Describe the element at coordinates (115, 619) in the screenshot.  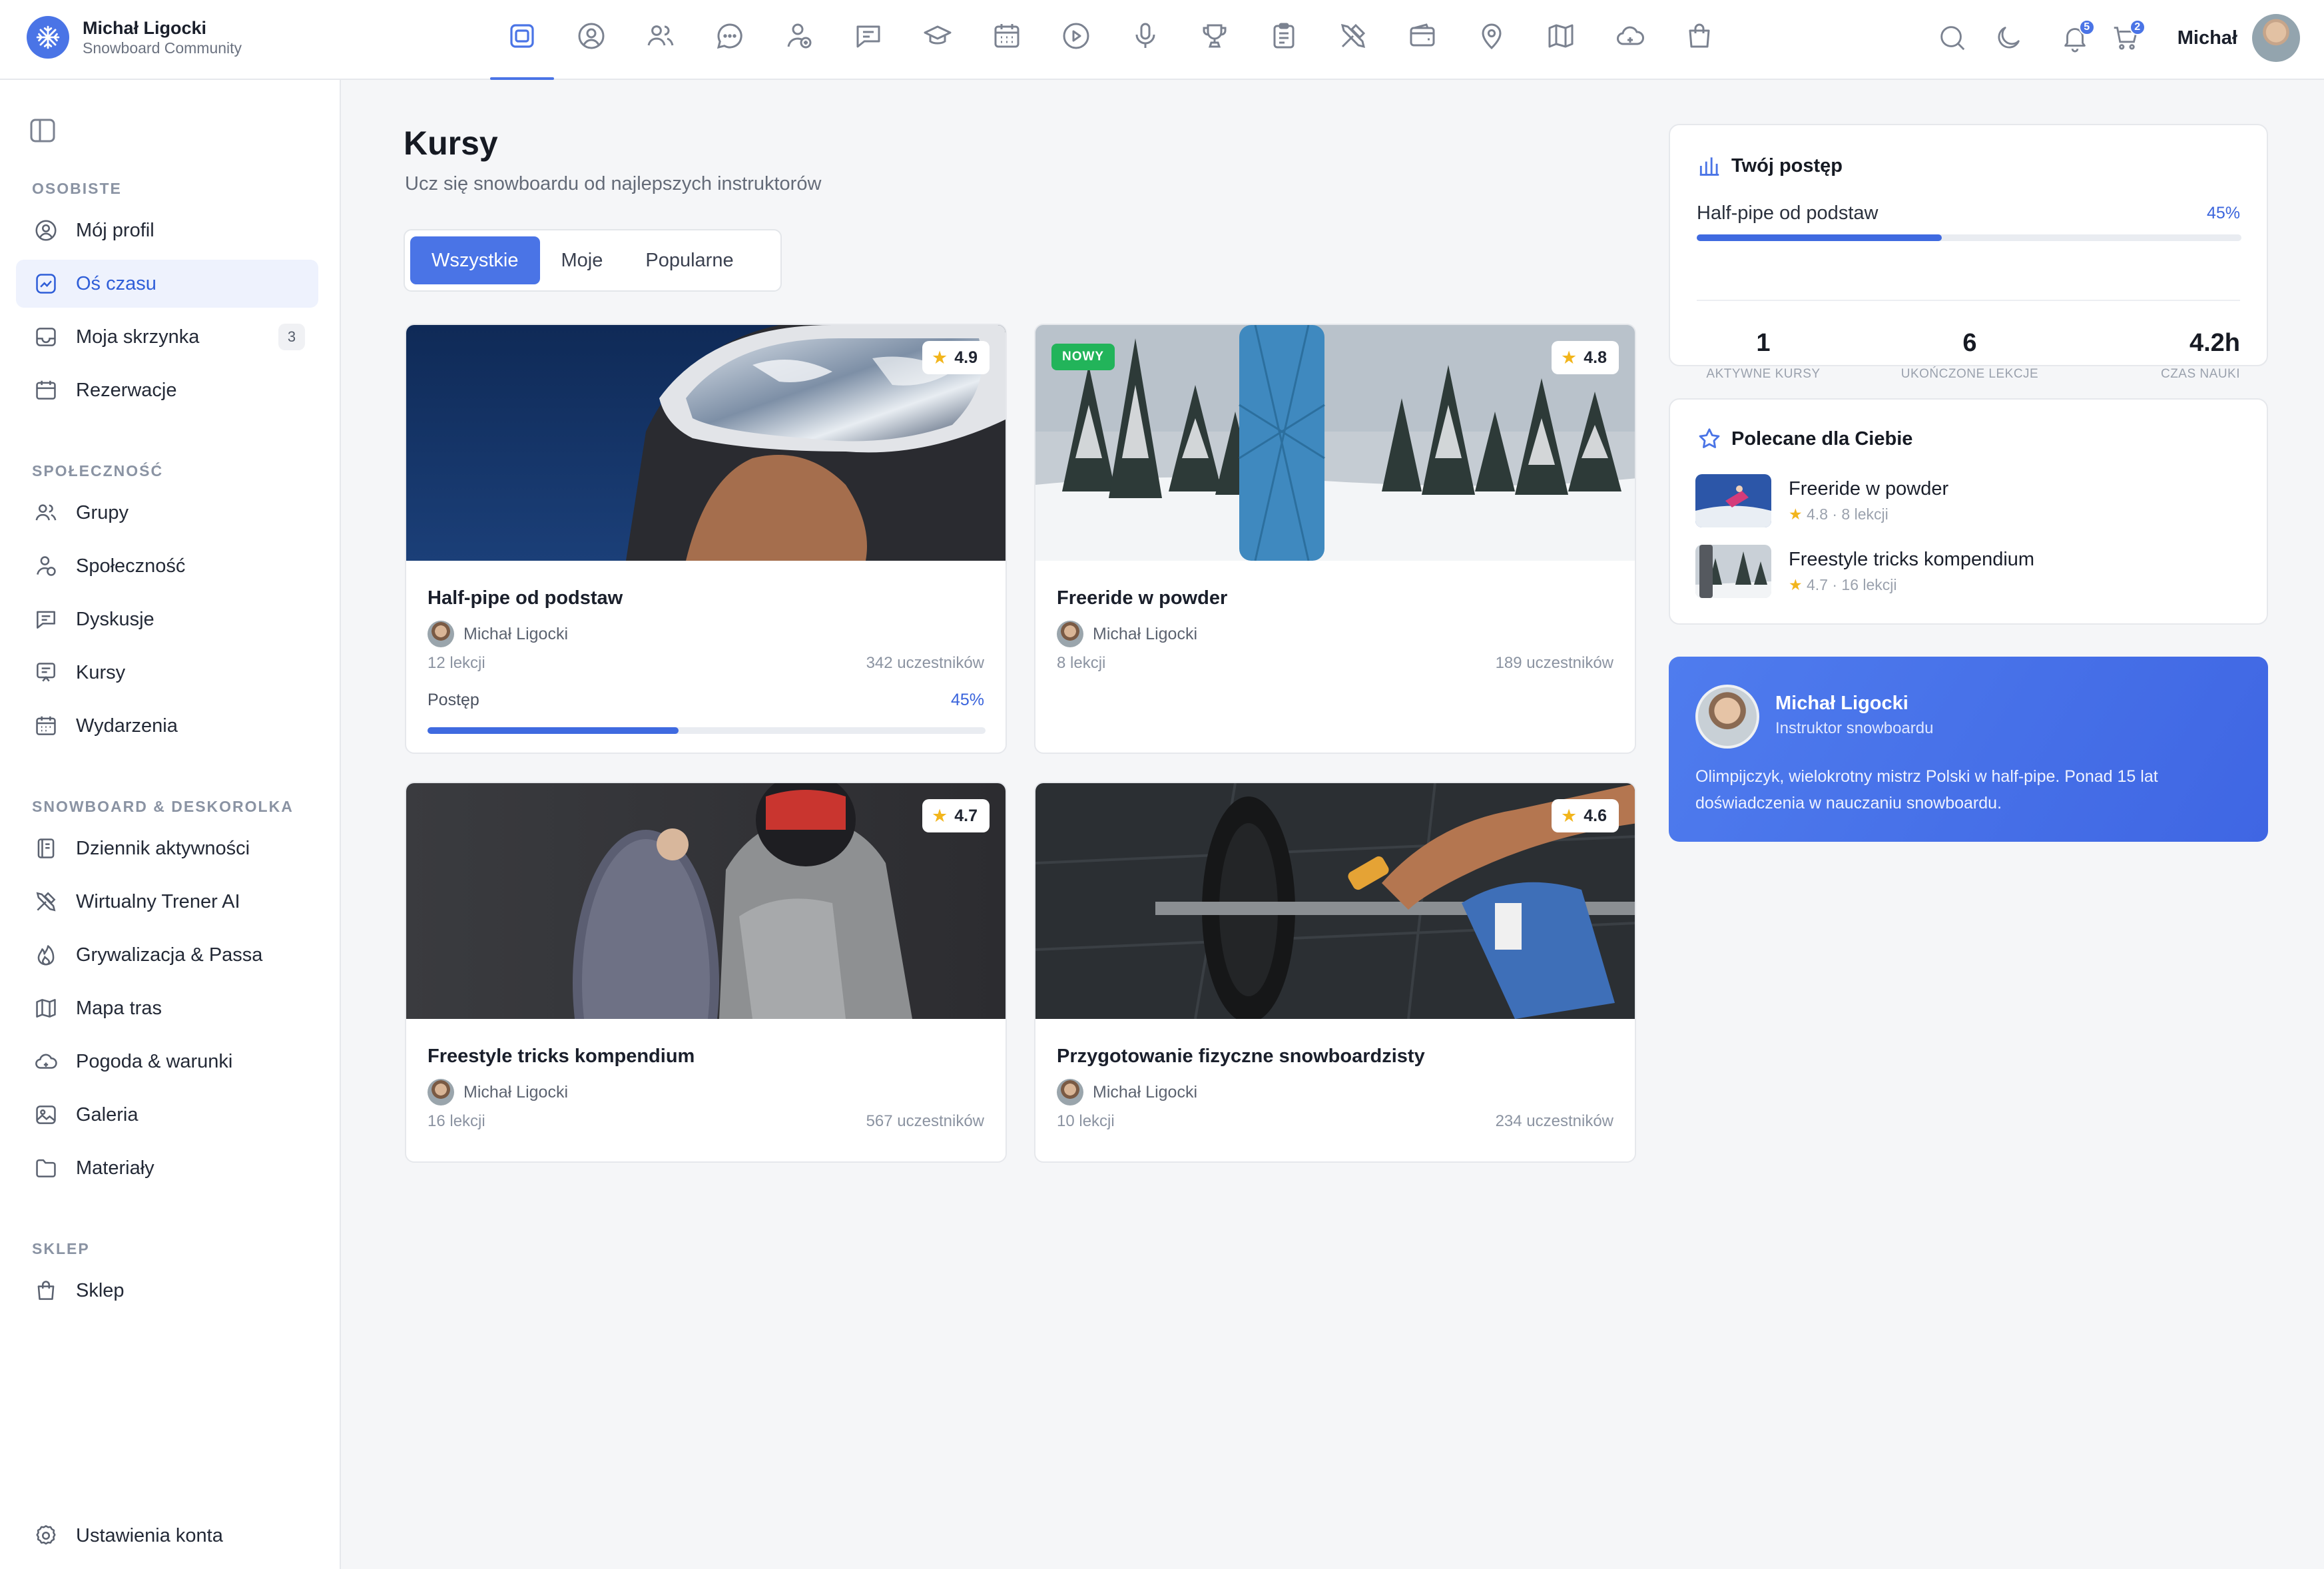
I see `sidebar-item-label: Dyskusje` at that location.